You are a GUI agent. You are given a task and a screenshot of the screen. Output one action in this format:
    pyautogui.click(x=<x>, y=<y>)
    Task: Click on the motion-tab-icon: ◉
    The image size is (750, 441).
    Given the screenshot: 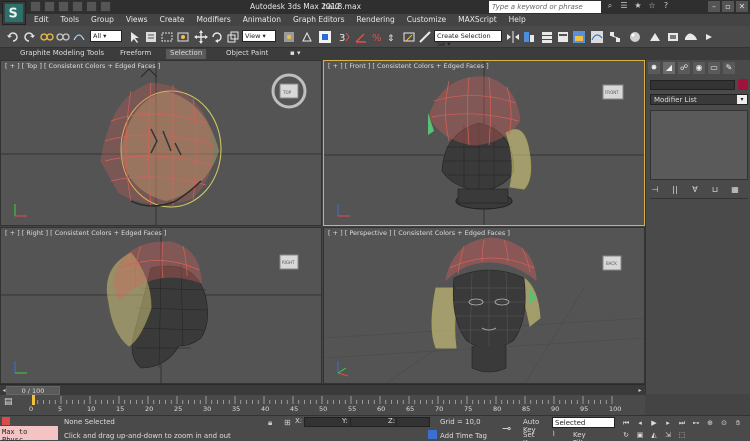 What is the action you would take?
    pyautogui.click(x=699, y=68)
    